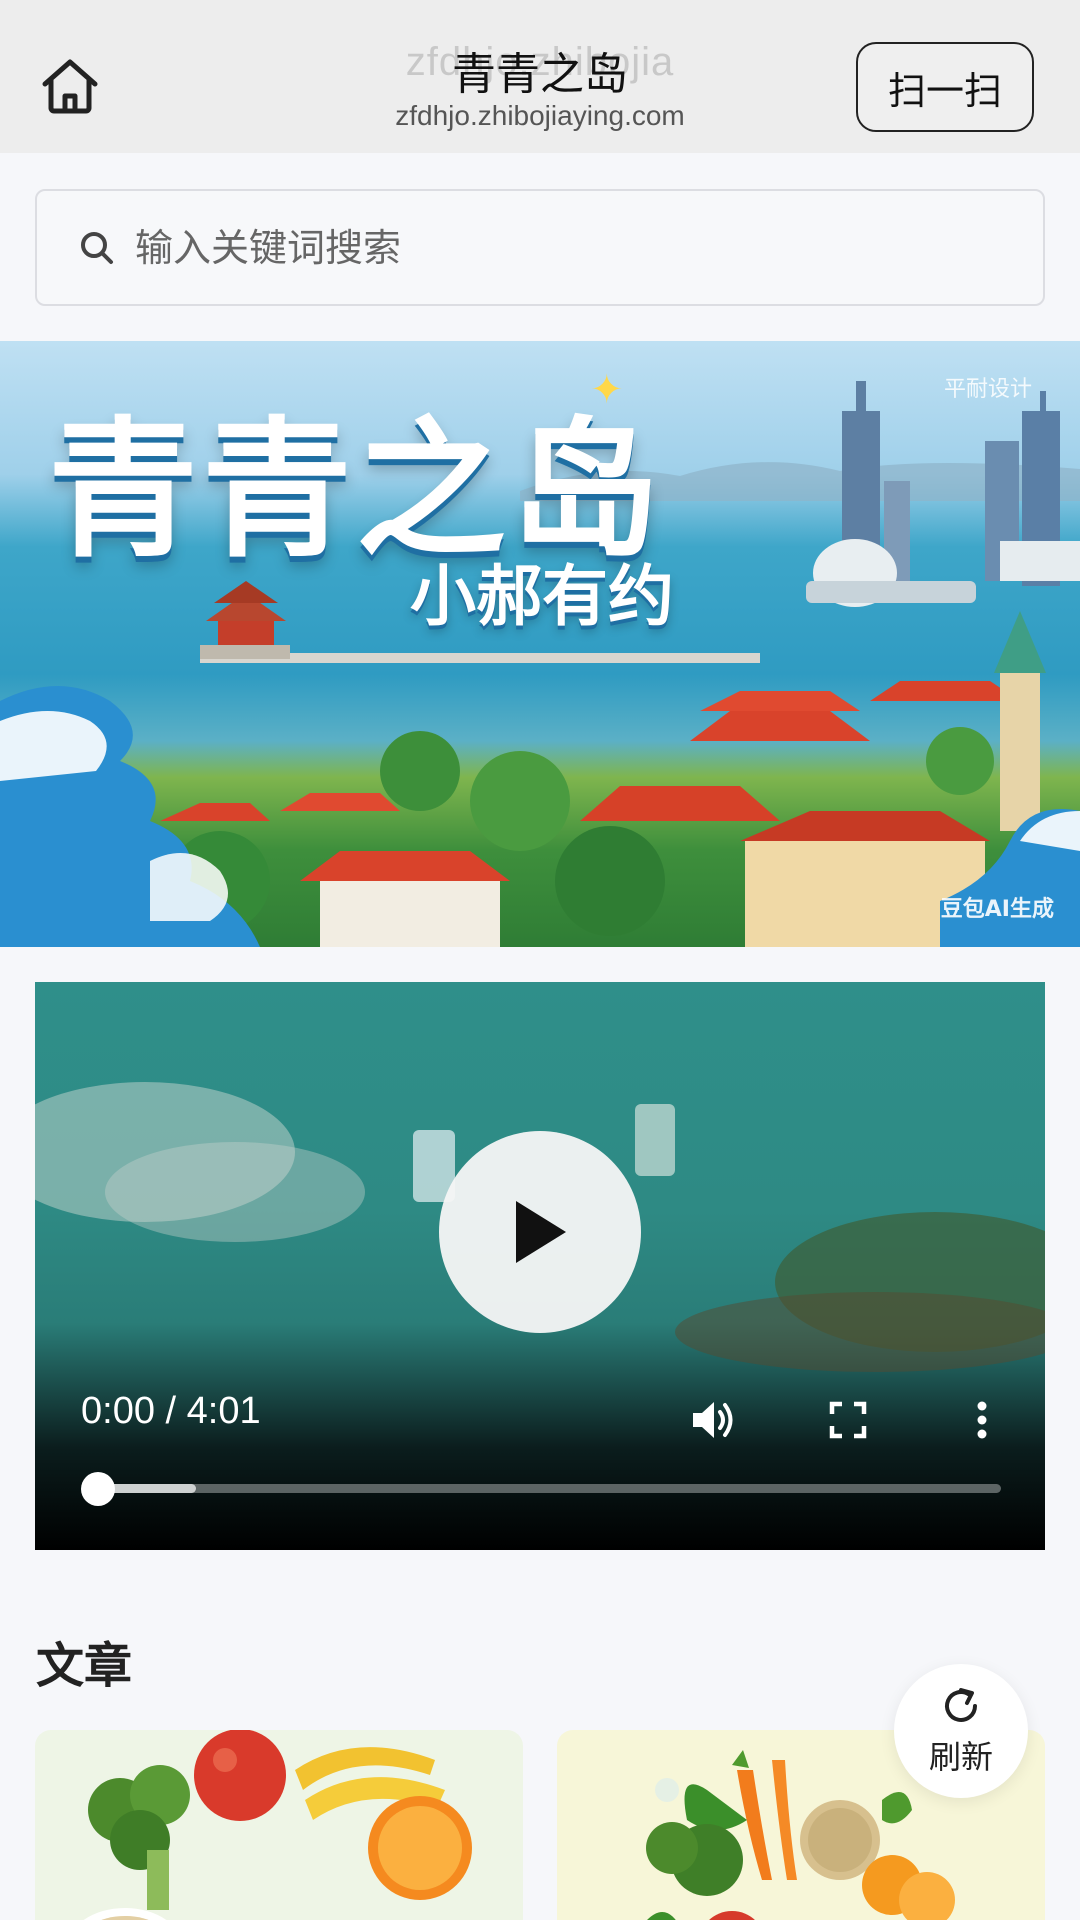 This screenshot has width=1080, height=1920. Describe the element at coordinates (171, 1411) in the screenshot. I see `video-time: 0:00 / 4:01` at that location.